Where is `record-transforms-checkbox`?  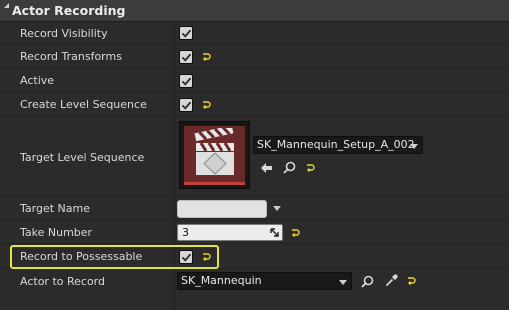 record-transforms-checkbox is located at coordinates (186, 57).